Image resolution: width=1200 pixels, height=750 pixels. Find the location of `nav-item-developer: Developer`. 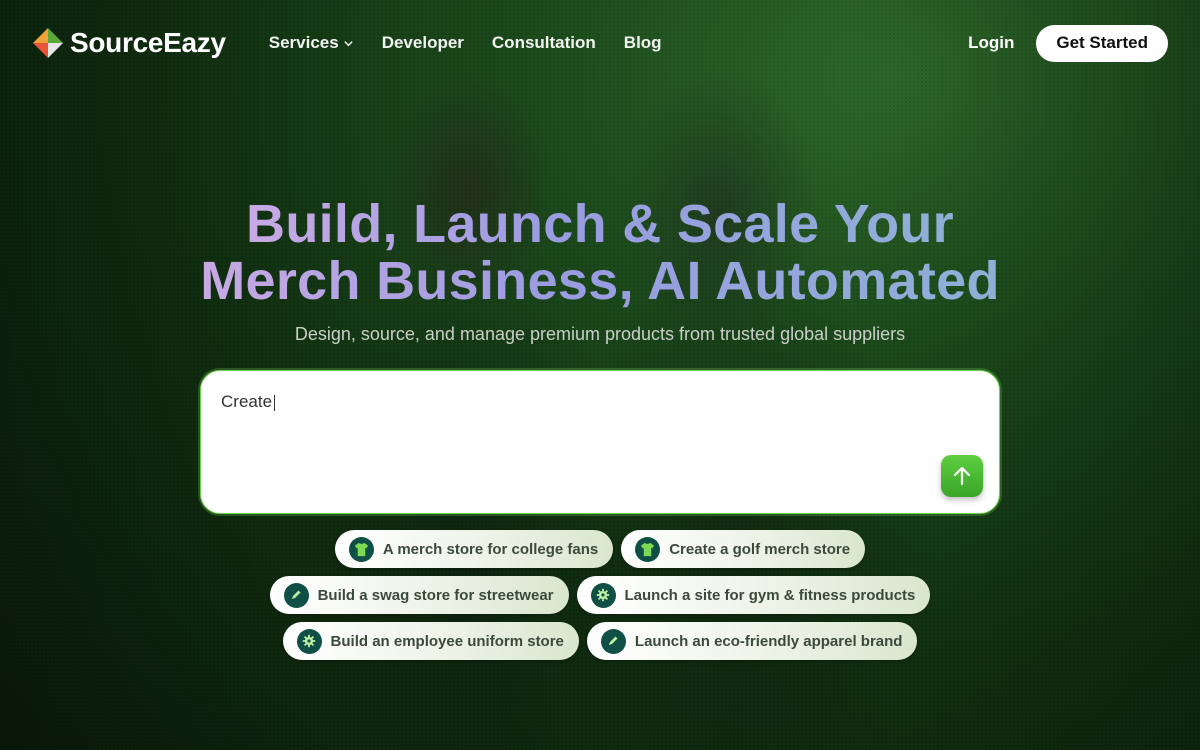

nav-item-developer: Developer is located at coordinates (423, 43).